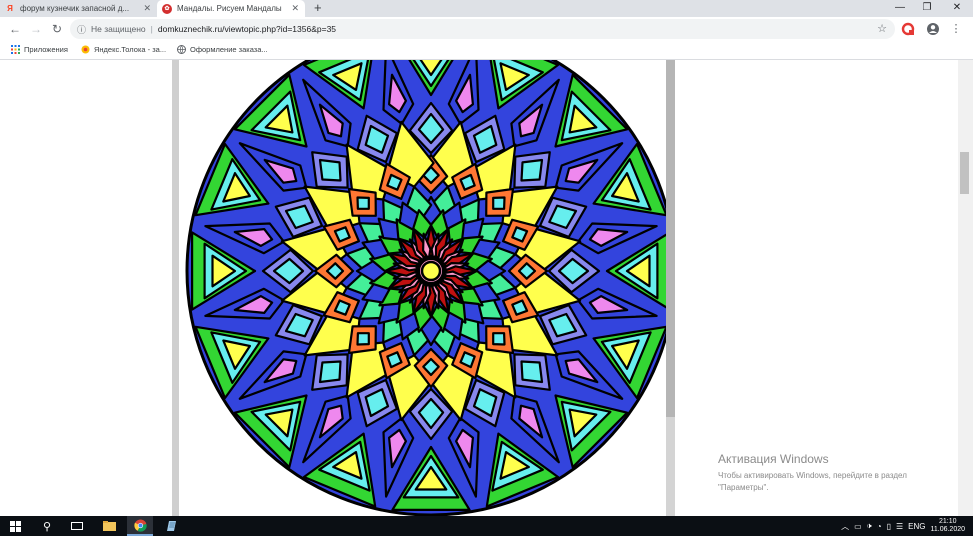 The width and height of the screenshot is (973, 536). What do you see at coordinates (15, 526) in the screenshot?
I see `windows-start-icon` at bounding box center [15, 526].